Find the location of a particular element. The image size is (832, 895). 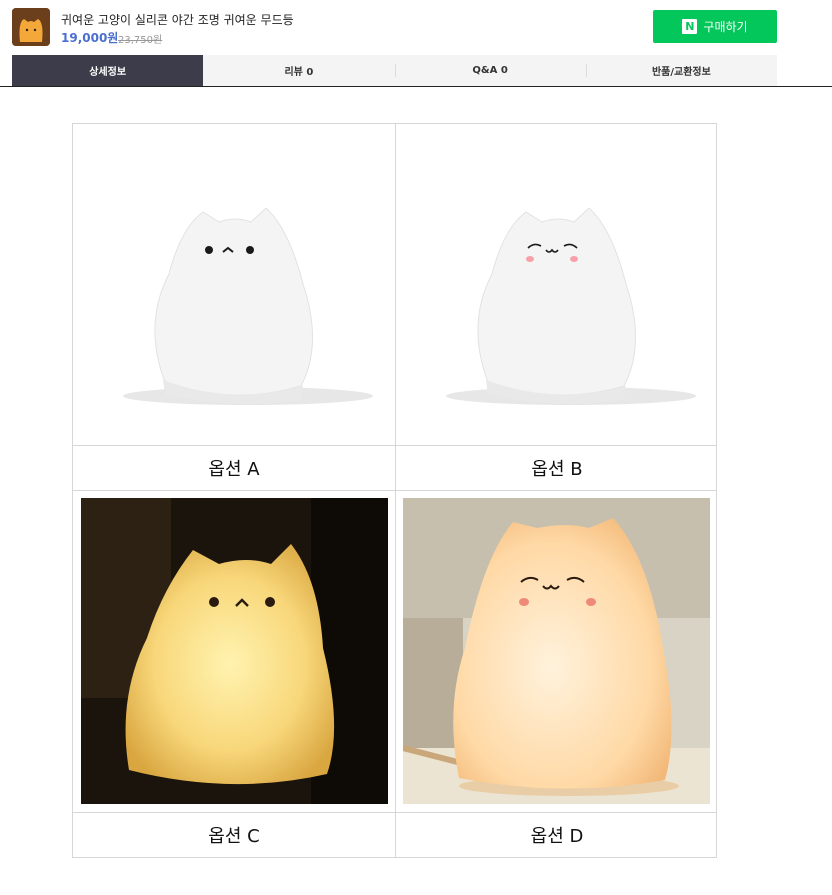

tab-details: 상세정보 is located at coordinates (108, 70).